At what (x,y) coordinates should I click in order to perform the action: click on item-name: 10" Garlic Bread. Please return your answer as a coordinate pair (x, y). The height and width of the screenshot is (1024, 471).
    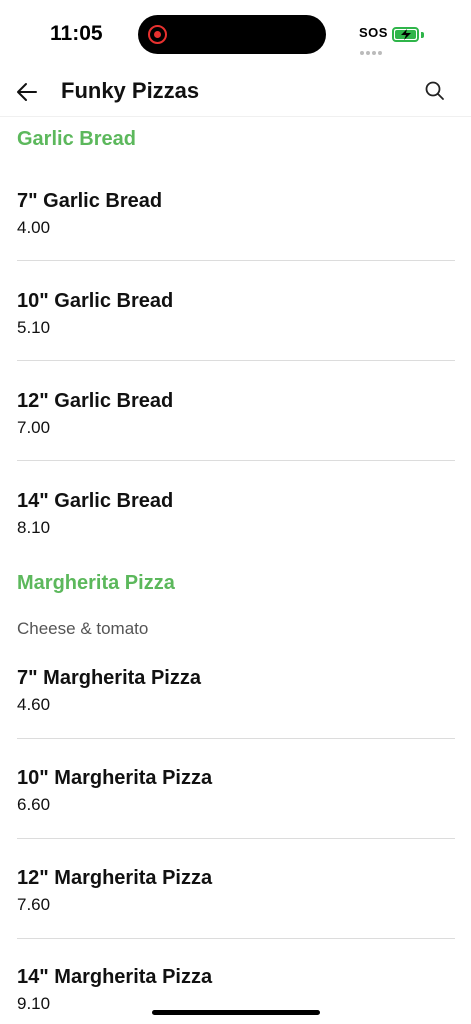
    Looking at the image, I should click on (95, 301).